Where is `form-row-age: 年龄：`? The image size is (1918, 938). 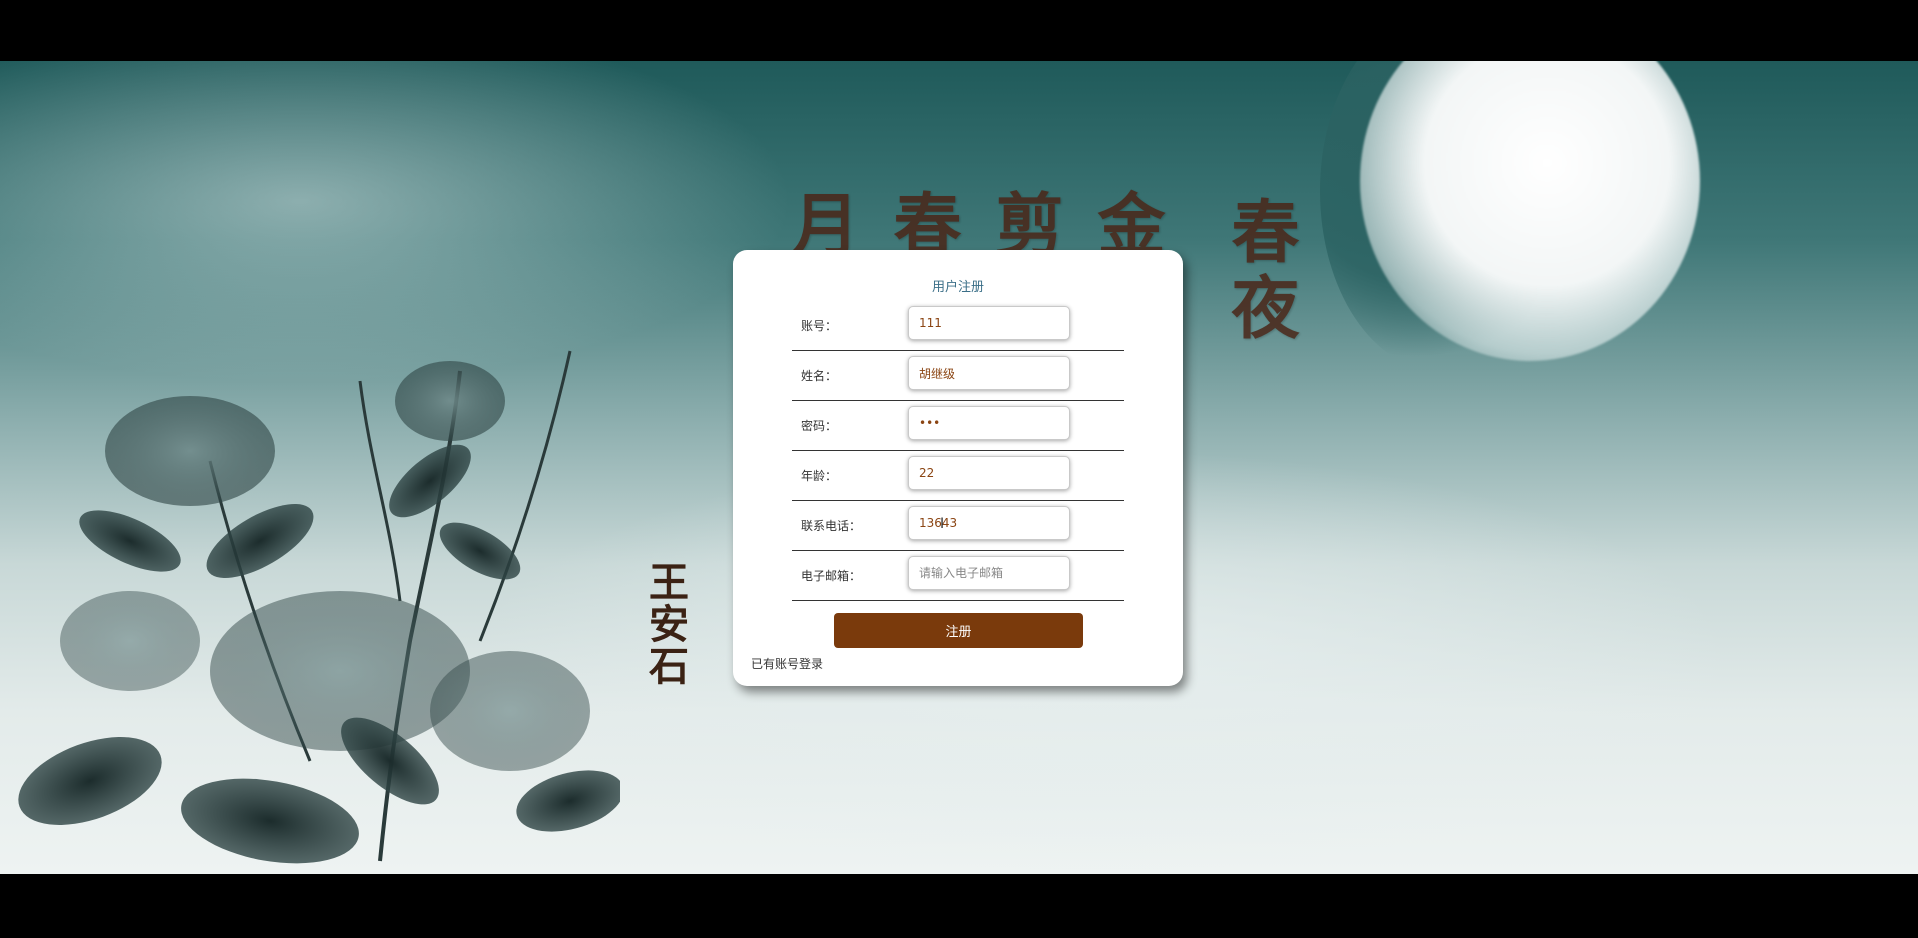 form-row-age: 年龄： is located at coordinates (958, 475).